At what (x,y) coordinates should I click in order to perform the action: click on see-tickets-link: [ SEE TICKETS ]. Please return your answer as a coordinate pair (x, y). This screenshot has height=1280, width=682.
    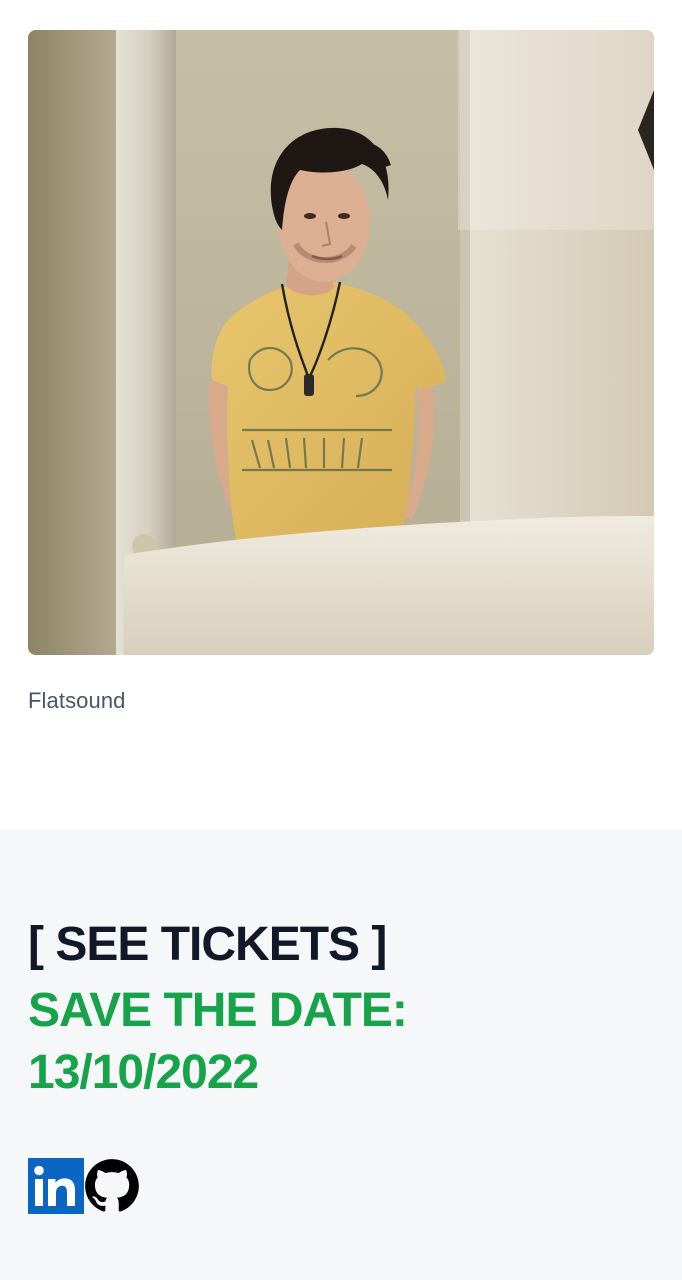
    Looking at the image, I should click on (207, 944).